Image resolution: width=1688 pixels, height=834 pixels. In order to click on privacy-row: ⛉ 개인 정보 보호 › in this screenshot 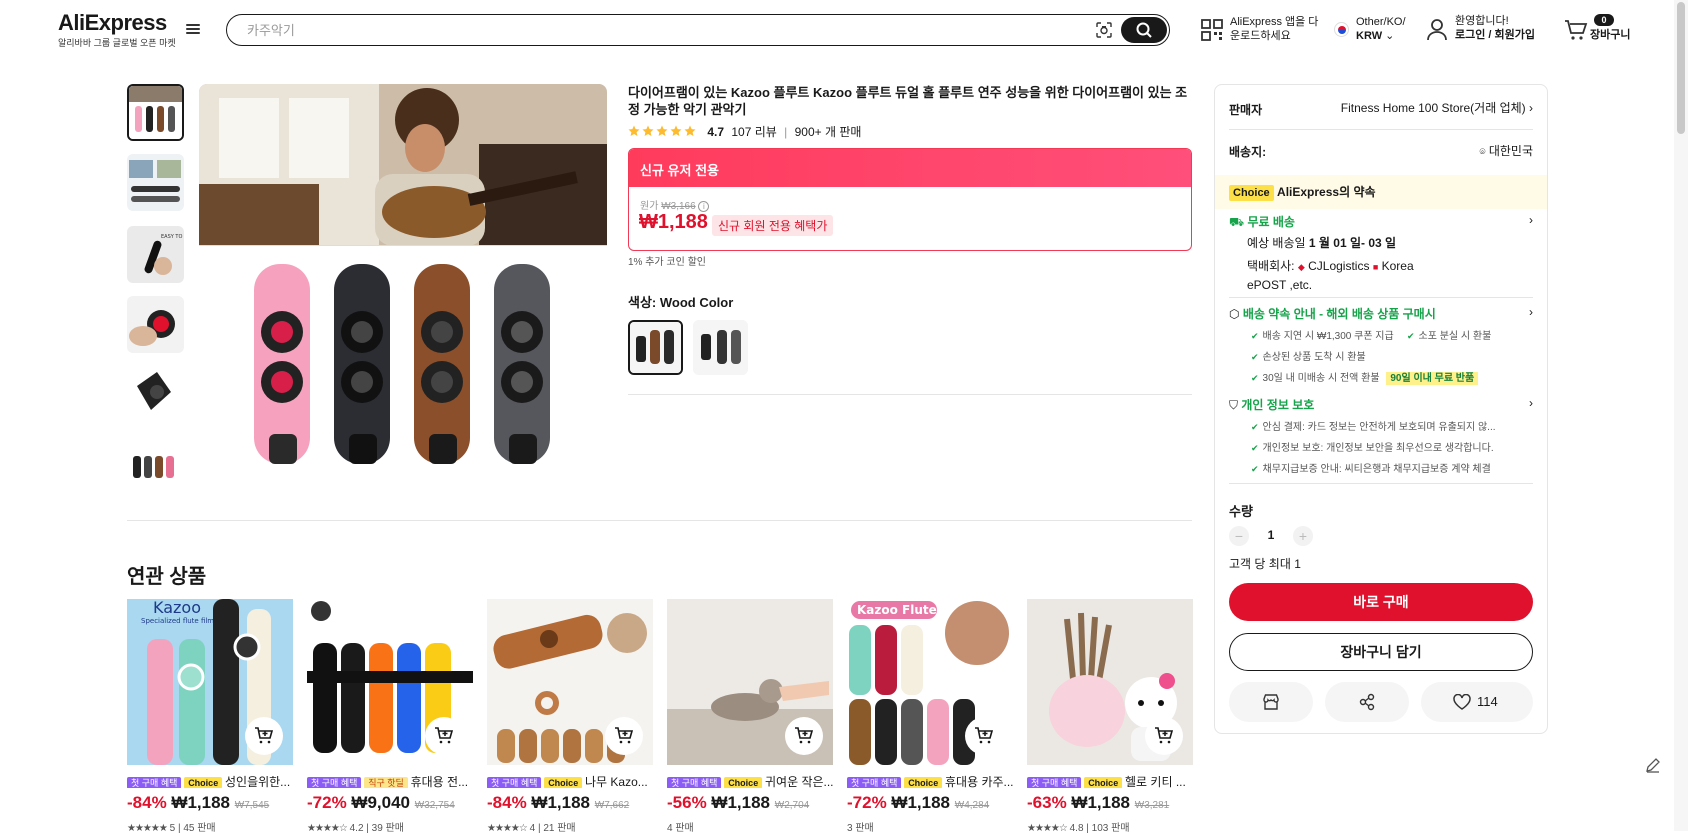, I will do `click(1381, 404)`.